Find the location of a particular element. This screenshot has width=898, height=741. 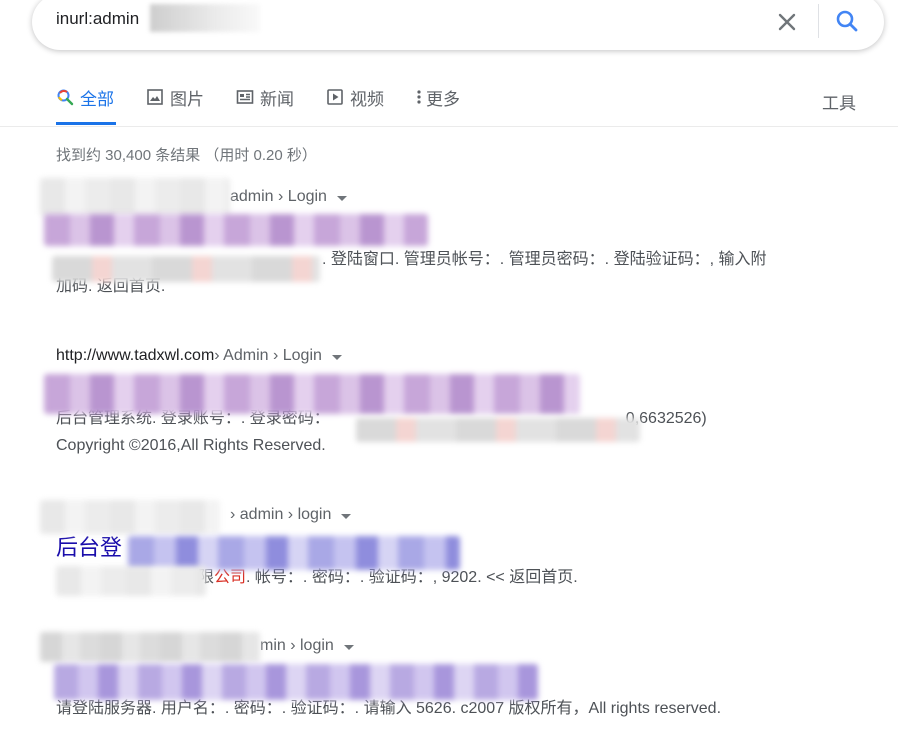

tab-label: 图片 is located at coordinates (187, 99).